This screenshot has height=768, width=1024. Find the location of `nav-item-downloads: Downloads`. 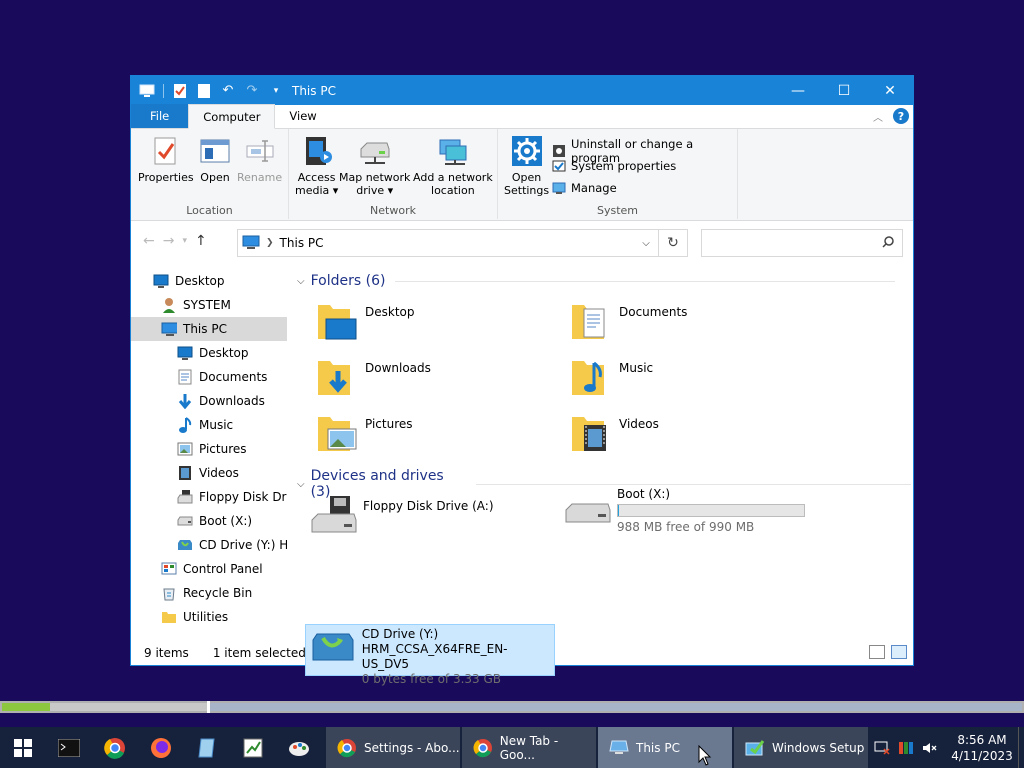

nav-item-downloads: Downloads is located at coordinates (209, 401).